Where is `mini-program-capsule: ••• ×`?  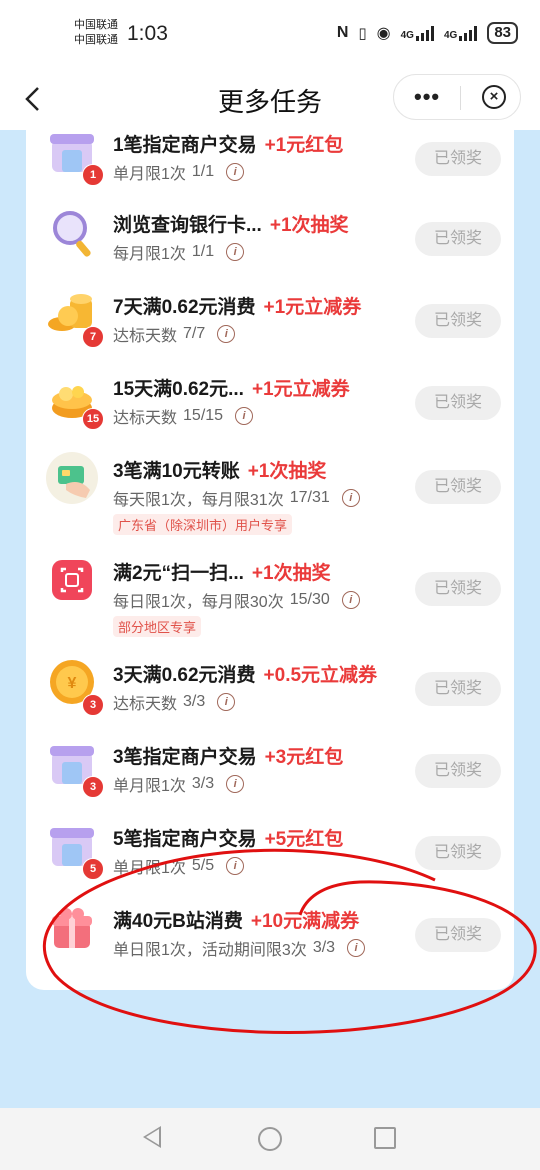
mini-program-capsule: ••• × is located at coordinates (457, 97).